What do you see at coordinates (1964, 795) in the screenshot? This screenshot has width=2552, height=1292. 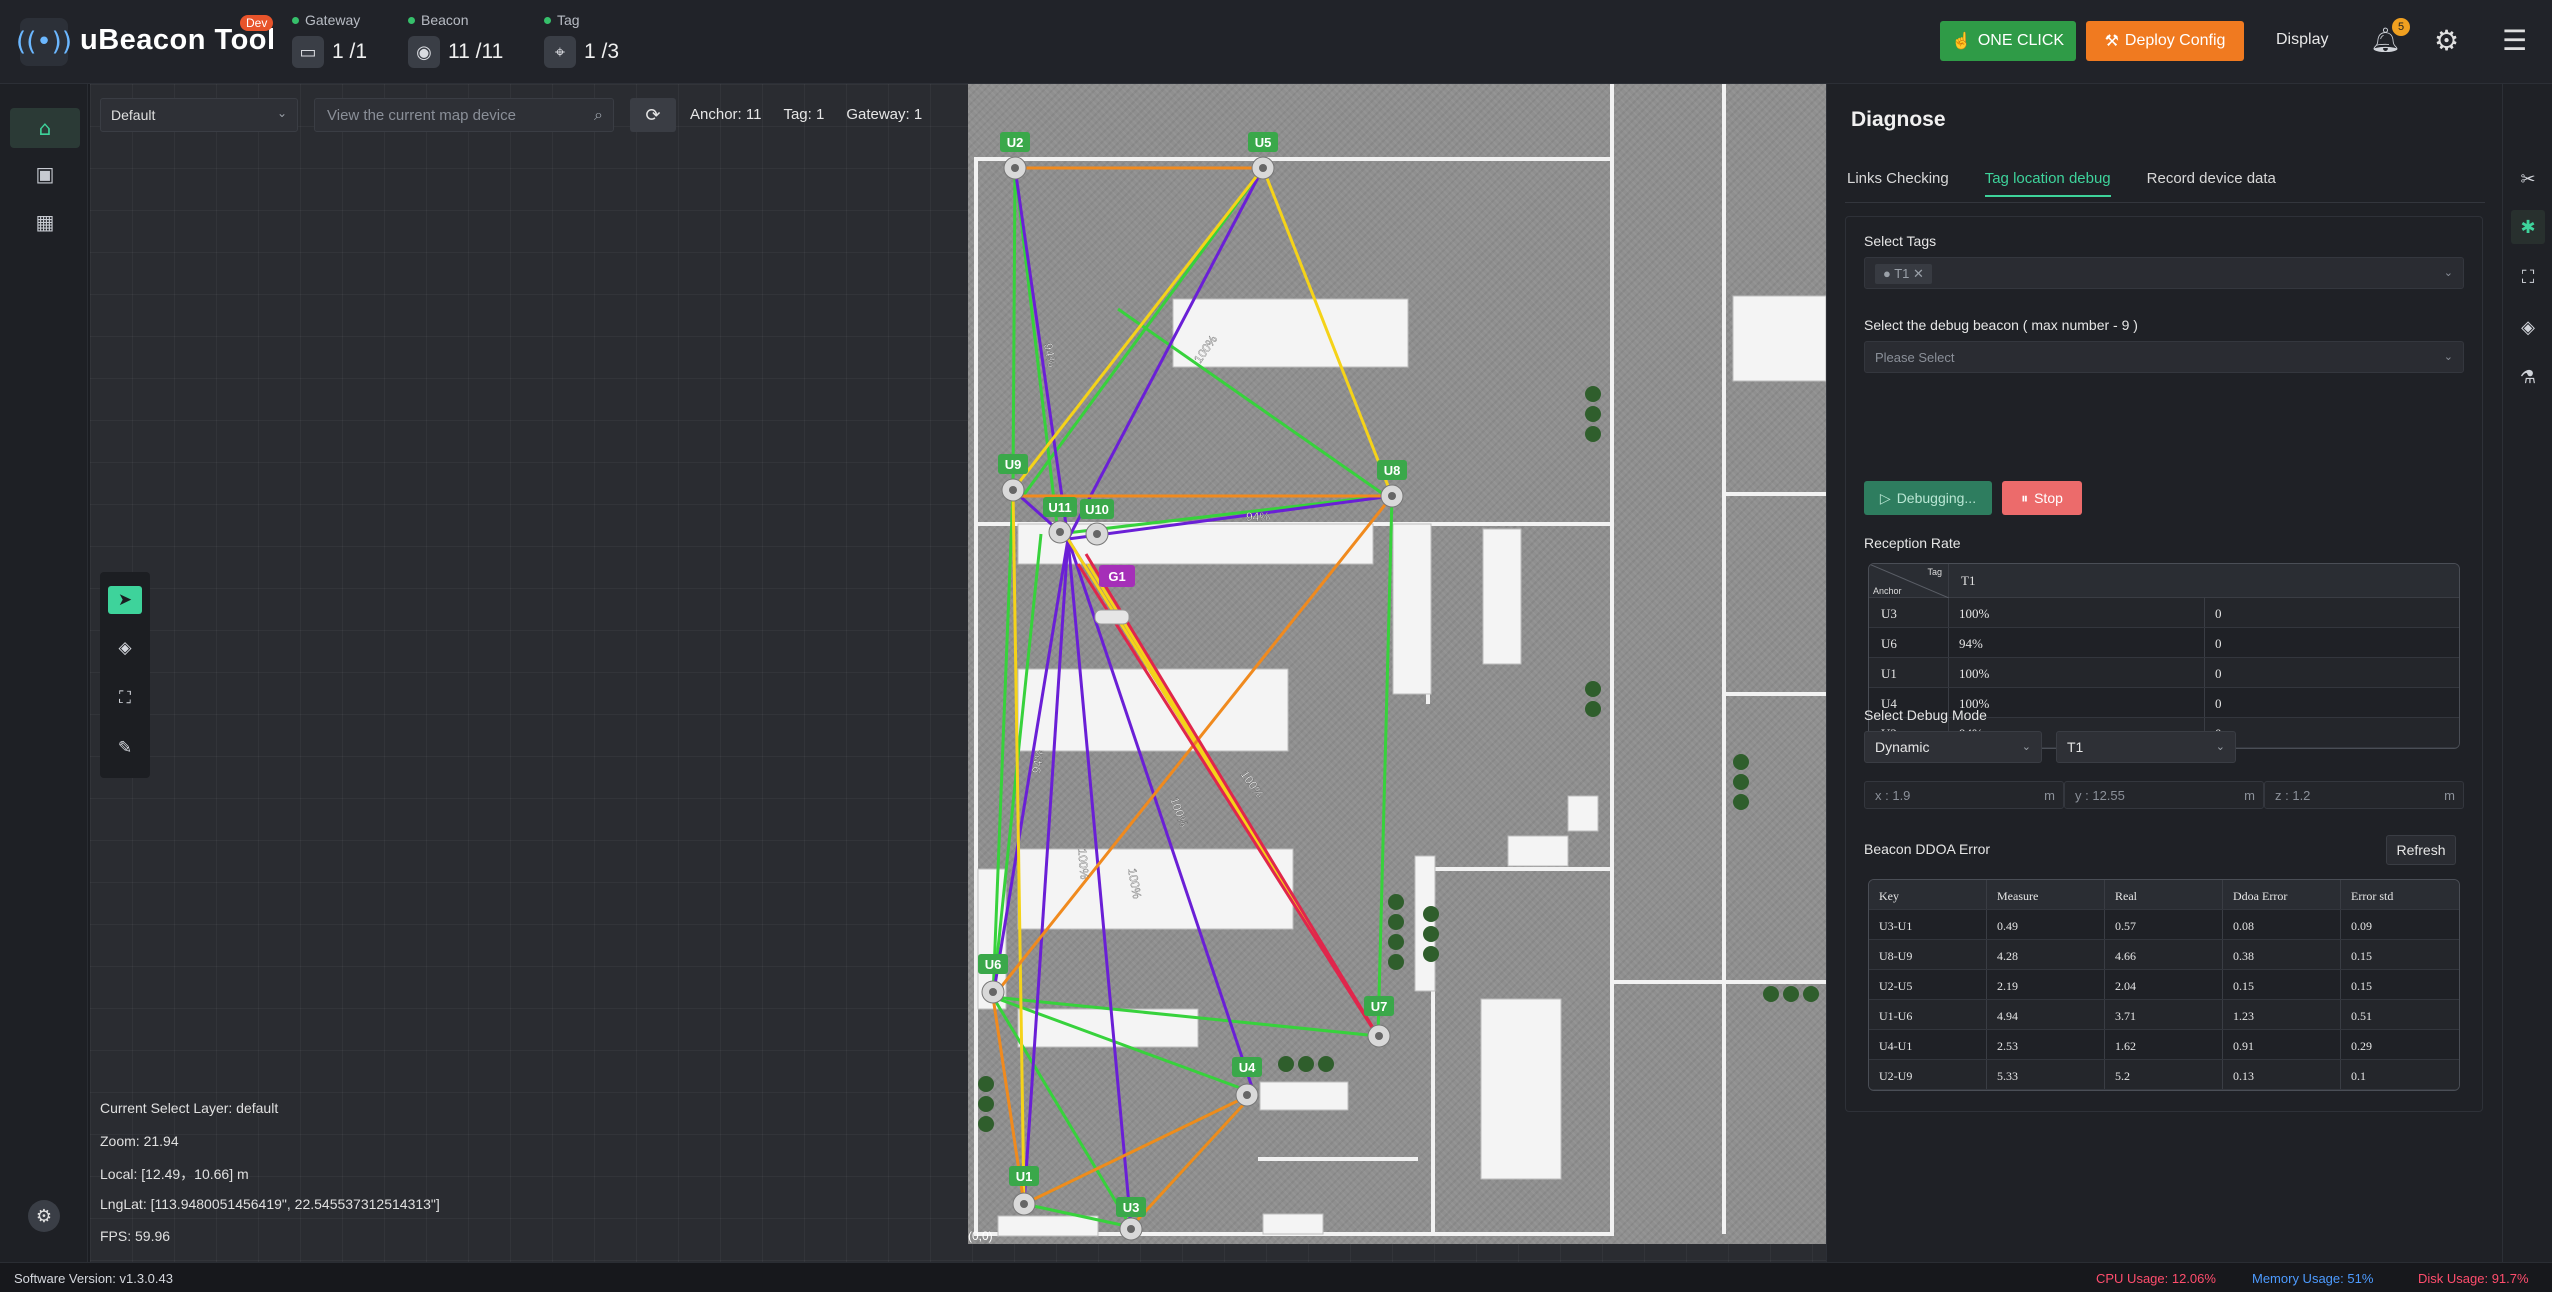 I see `coord-x-field: x : 1.9 m` at bounding box center [1964, 795].